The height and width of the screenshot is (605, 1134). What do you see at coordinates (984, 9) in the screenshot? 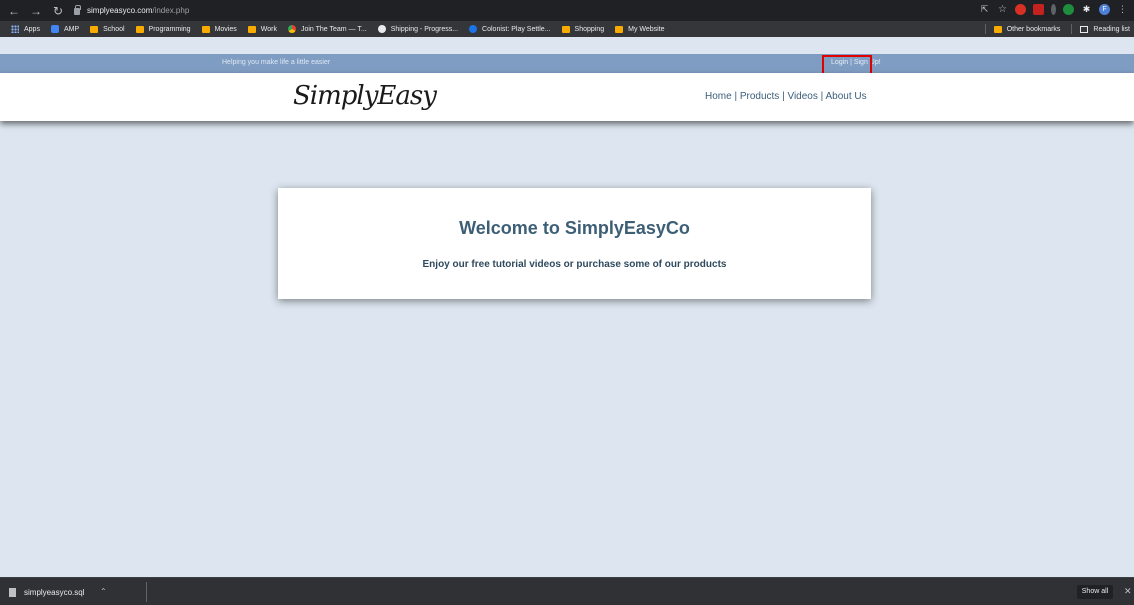
I see `share-icon: ⇱` at bounding box center [984, 9].